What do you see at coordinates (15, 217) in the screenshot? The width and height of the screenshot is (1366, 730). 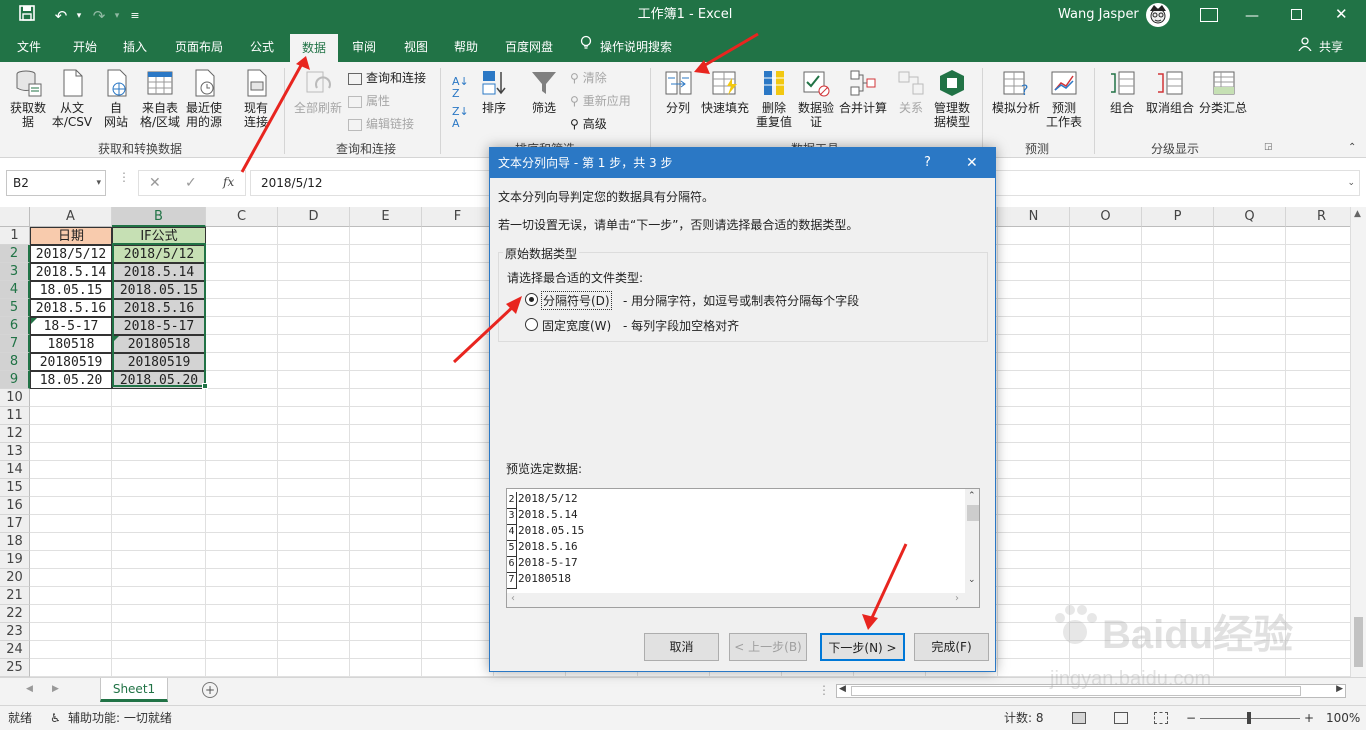 I see `select-all-corner` at bounding box center [15, 217].